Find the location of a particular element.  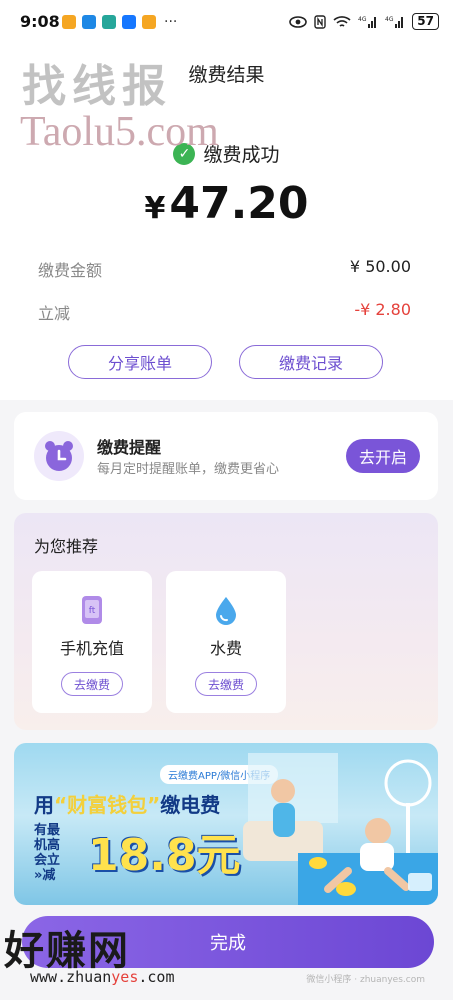

discount-row: 立减 -¥ 2.80 is located at coordinates (224, 312).